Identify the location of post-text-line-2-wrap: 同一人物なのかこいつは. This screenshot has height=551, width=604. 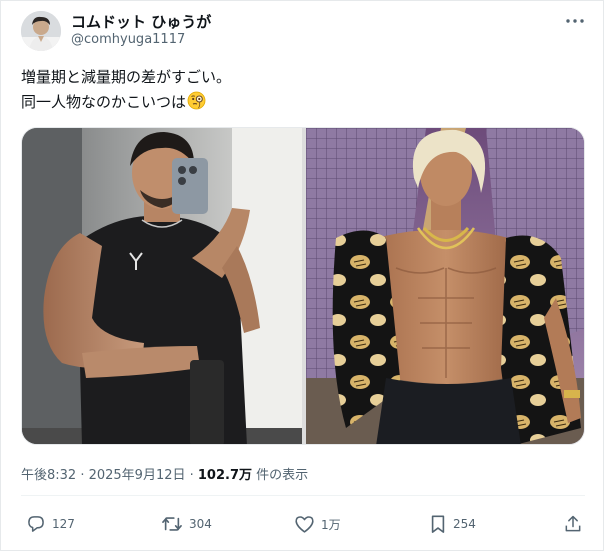
(301, 102).